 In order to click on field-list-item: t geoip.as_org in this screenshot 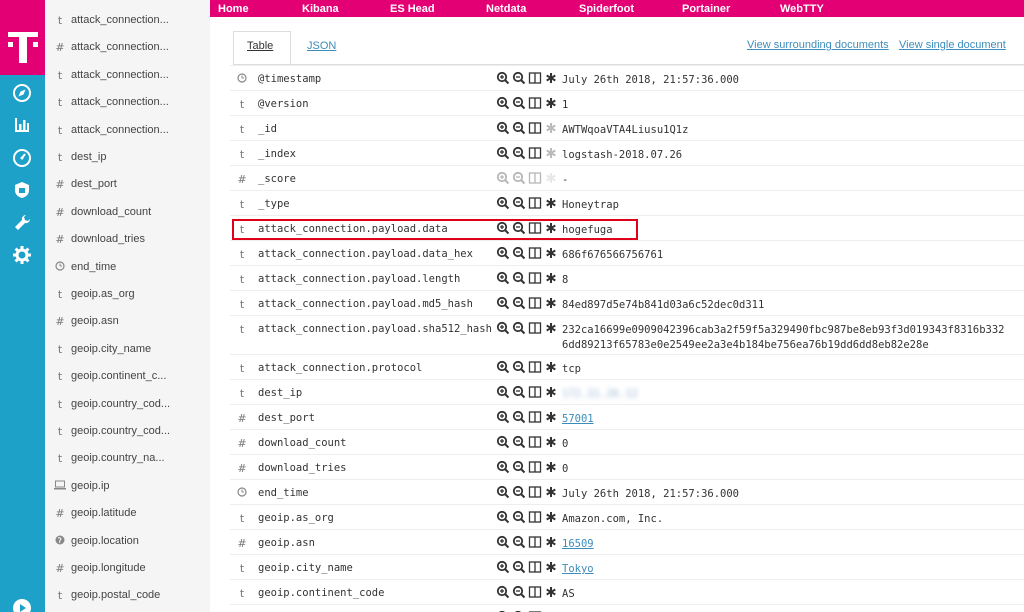, I will do `click(127, 295)`.